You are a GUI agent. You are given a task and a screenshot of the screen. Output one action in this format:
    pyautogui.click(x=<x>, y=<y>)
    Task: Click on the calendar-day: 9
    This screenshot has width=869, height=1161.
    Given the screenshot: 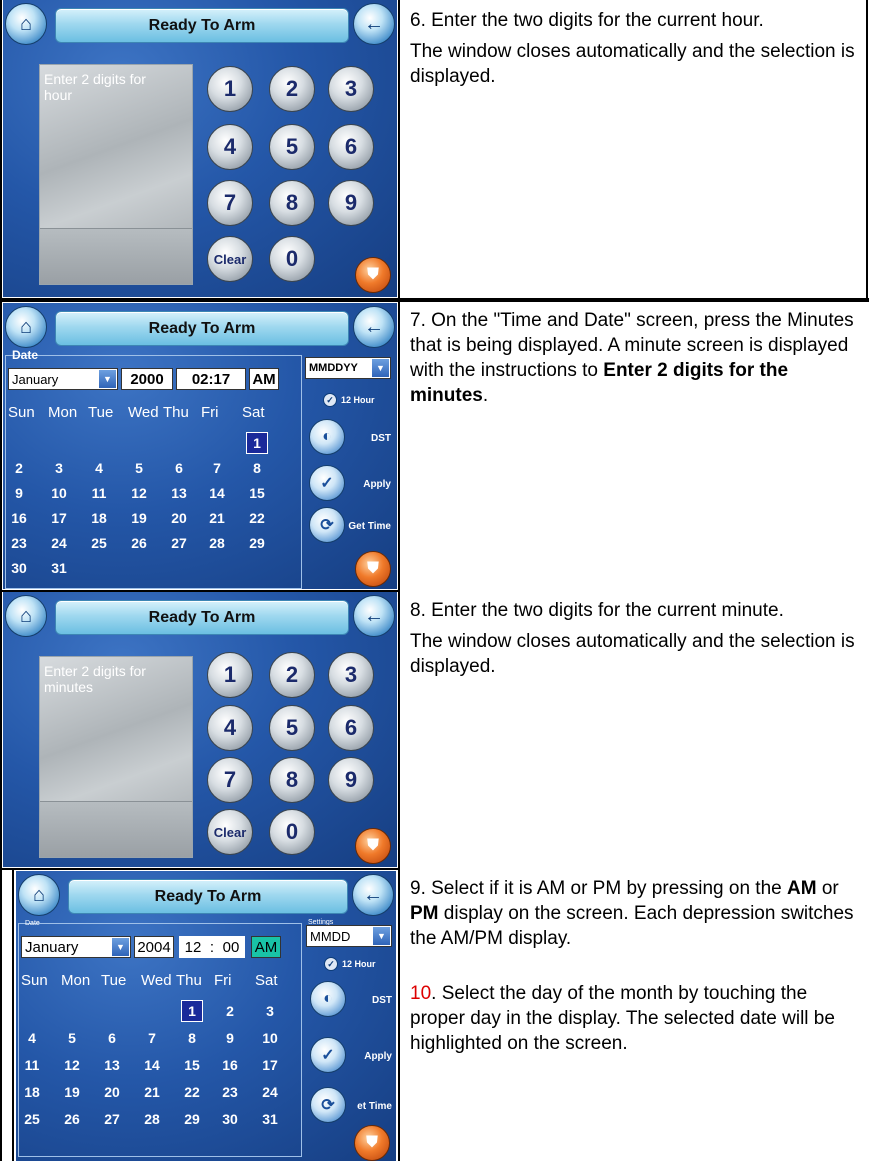 What is the action you would take?
    pyautogui.click(x=19, y=493)
    